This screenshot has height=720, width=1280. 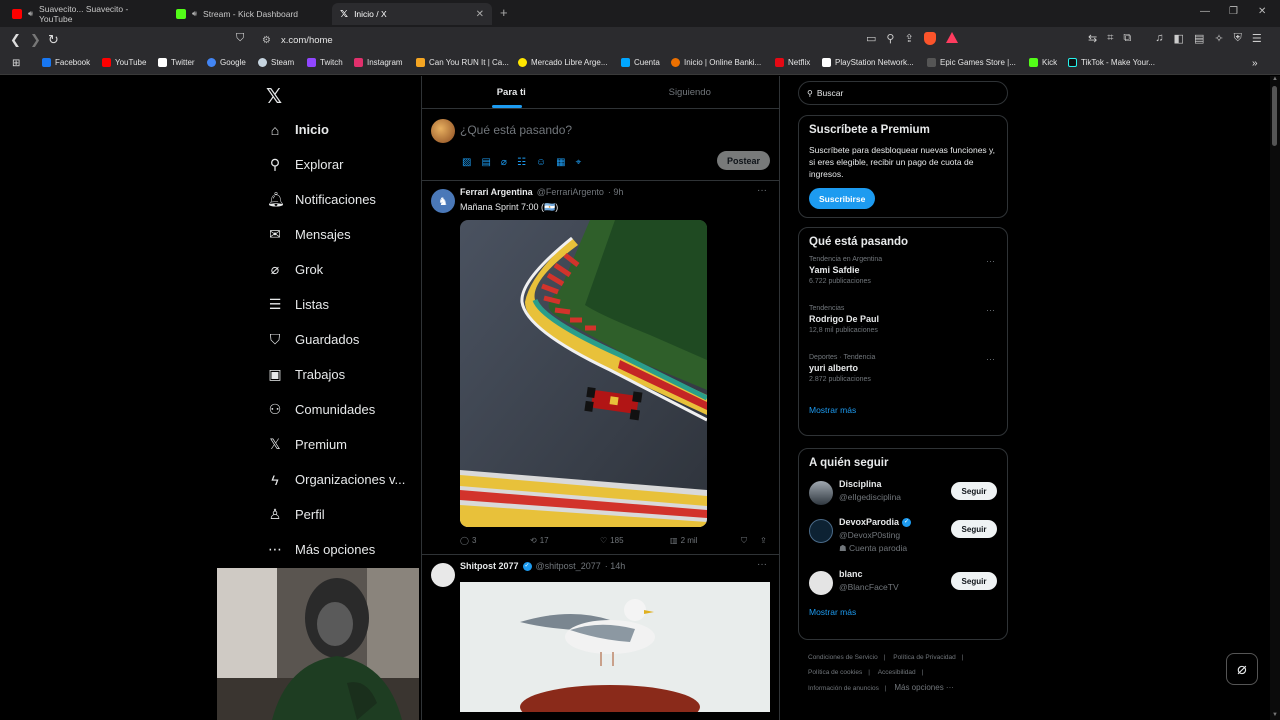 What do you see at coordinates (871, 38) in the screenshot?
I see `cast-icon: ▭` at bounding box center [871, 38].